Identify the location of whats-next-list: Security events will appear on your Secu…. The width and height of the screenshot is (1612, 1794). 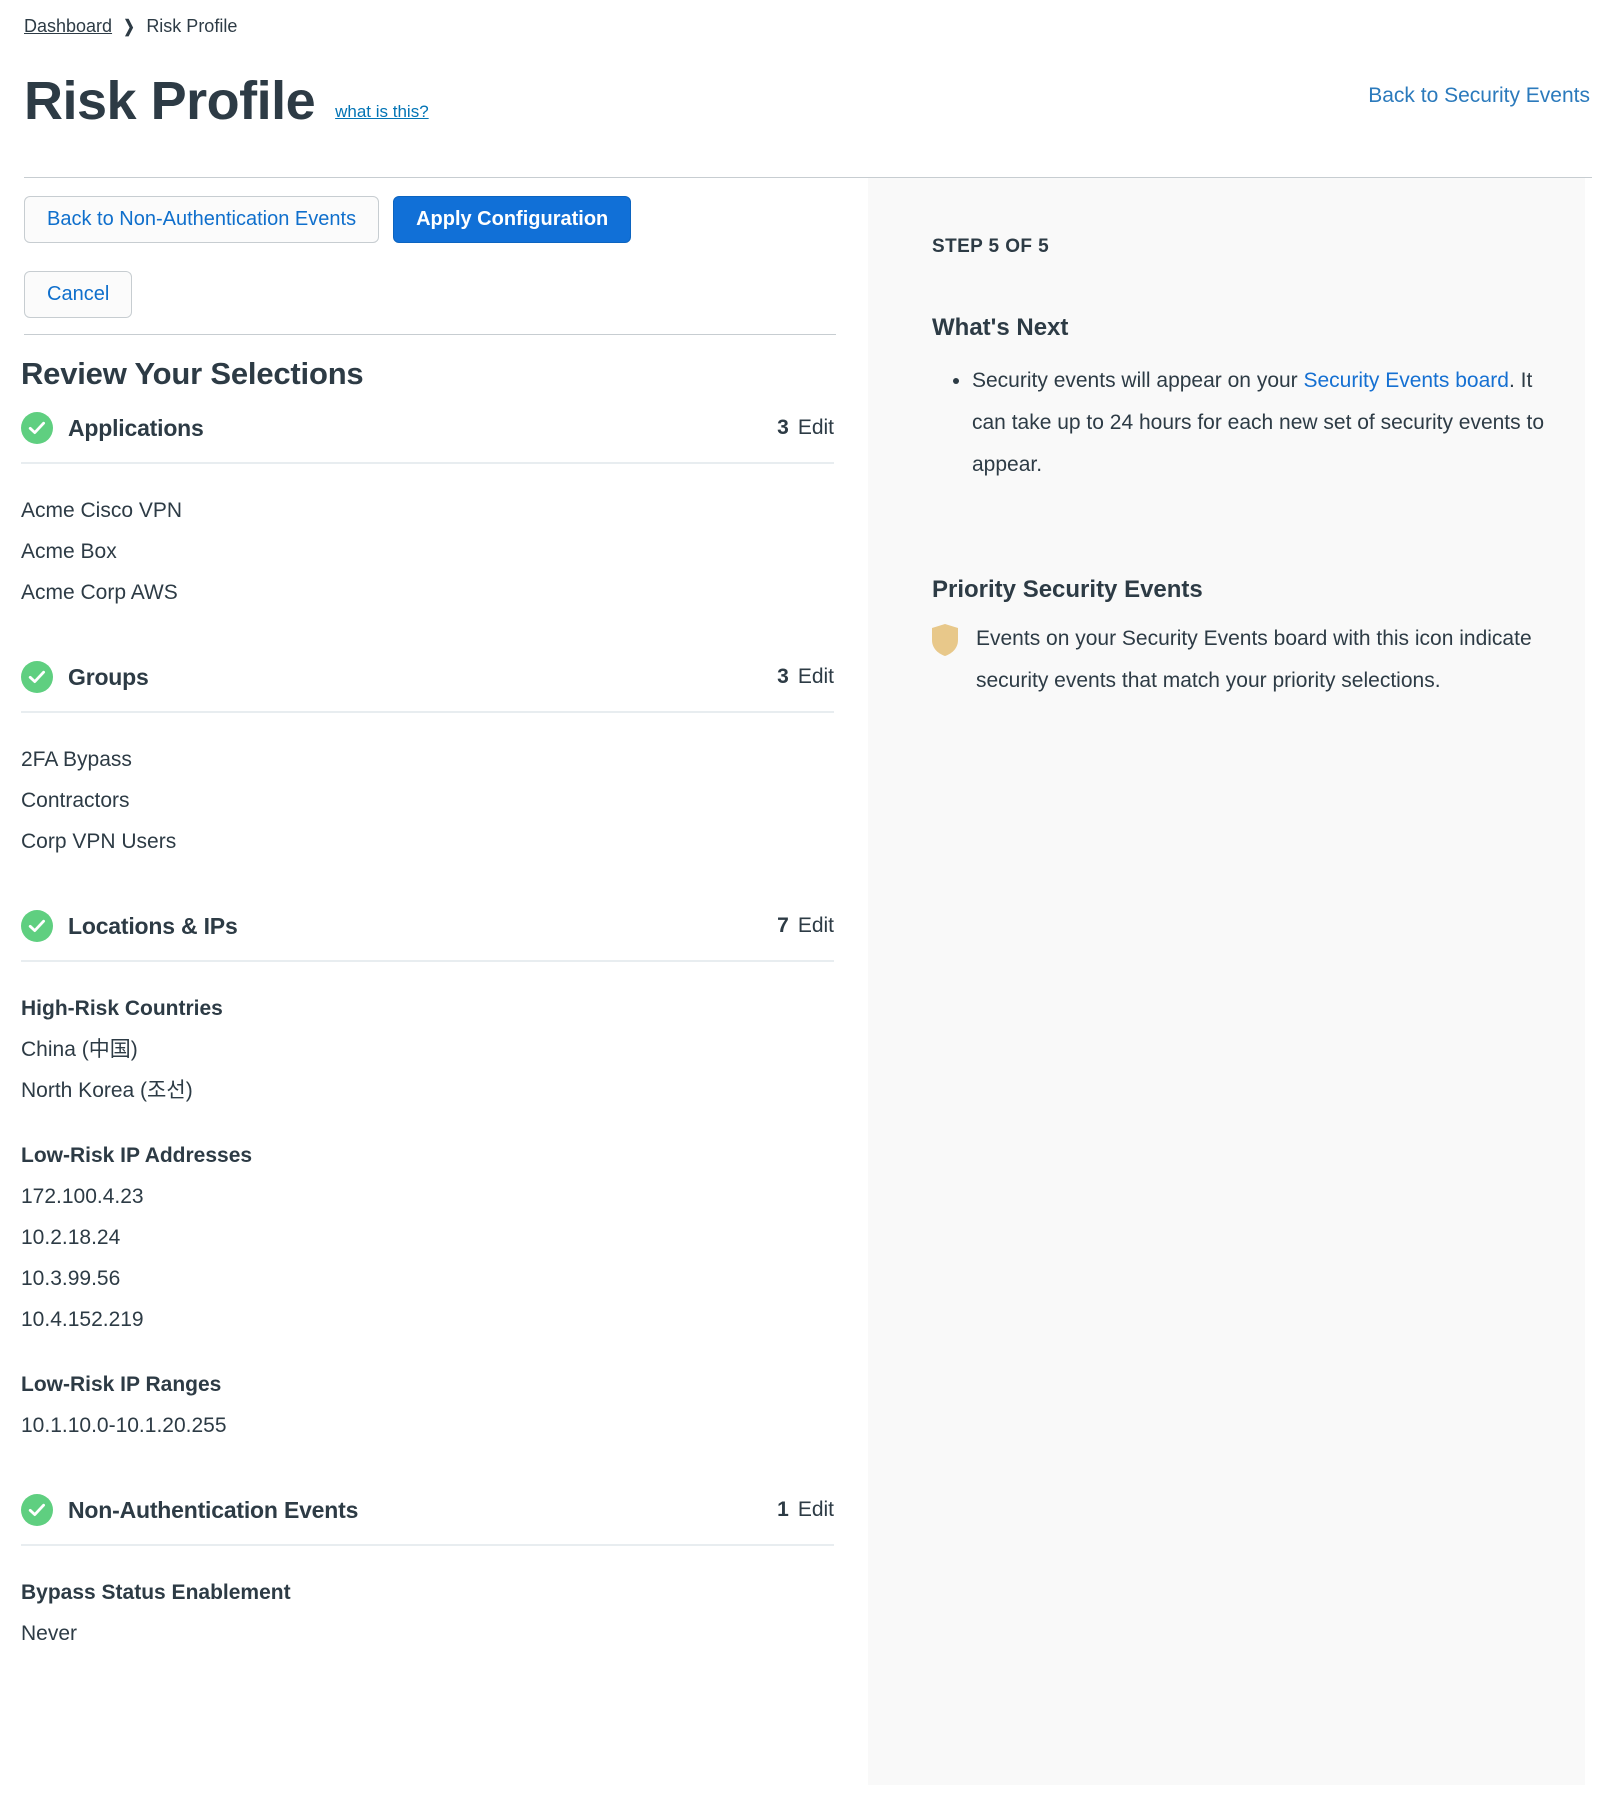
(1249, 423).